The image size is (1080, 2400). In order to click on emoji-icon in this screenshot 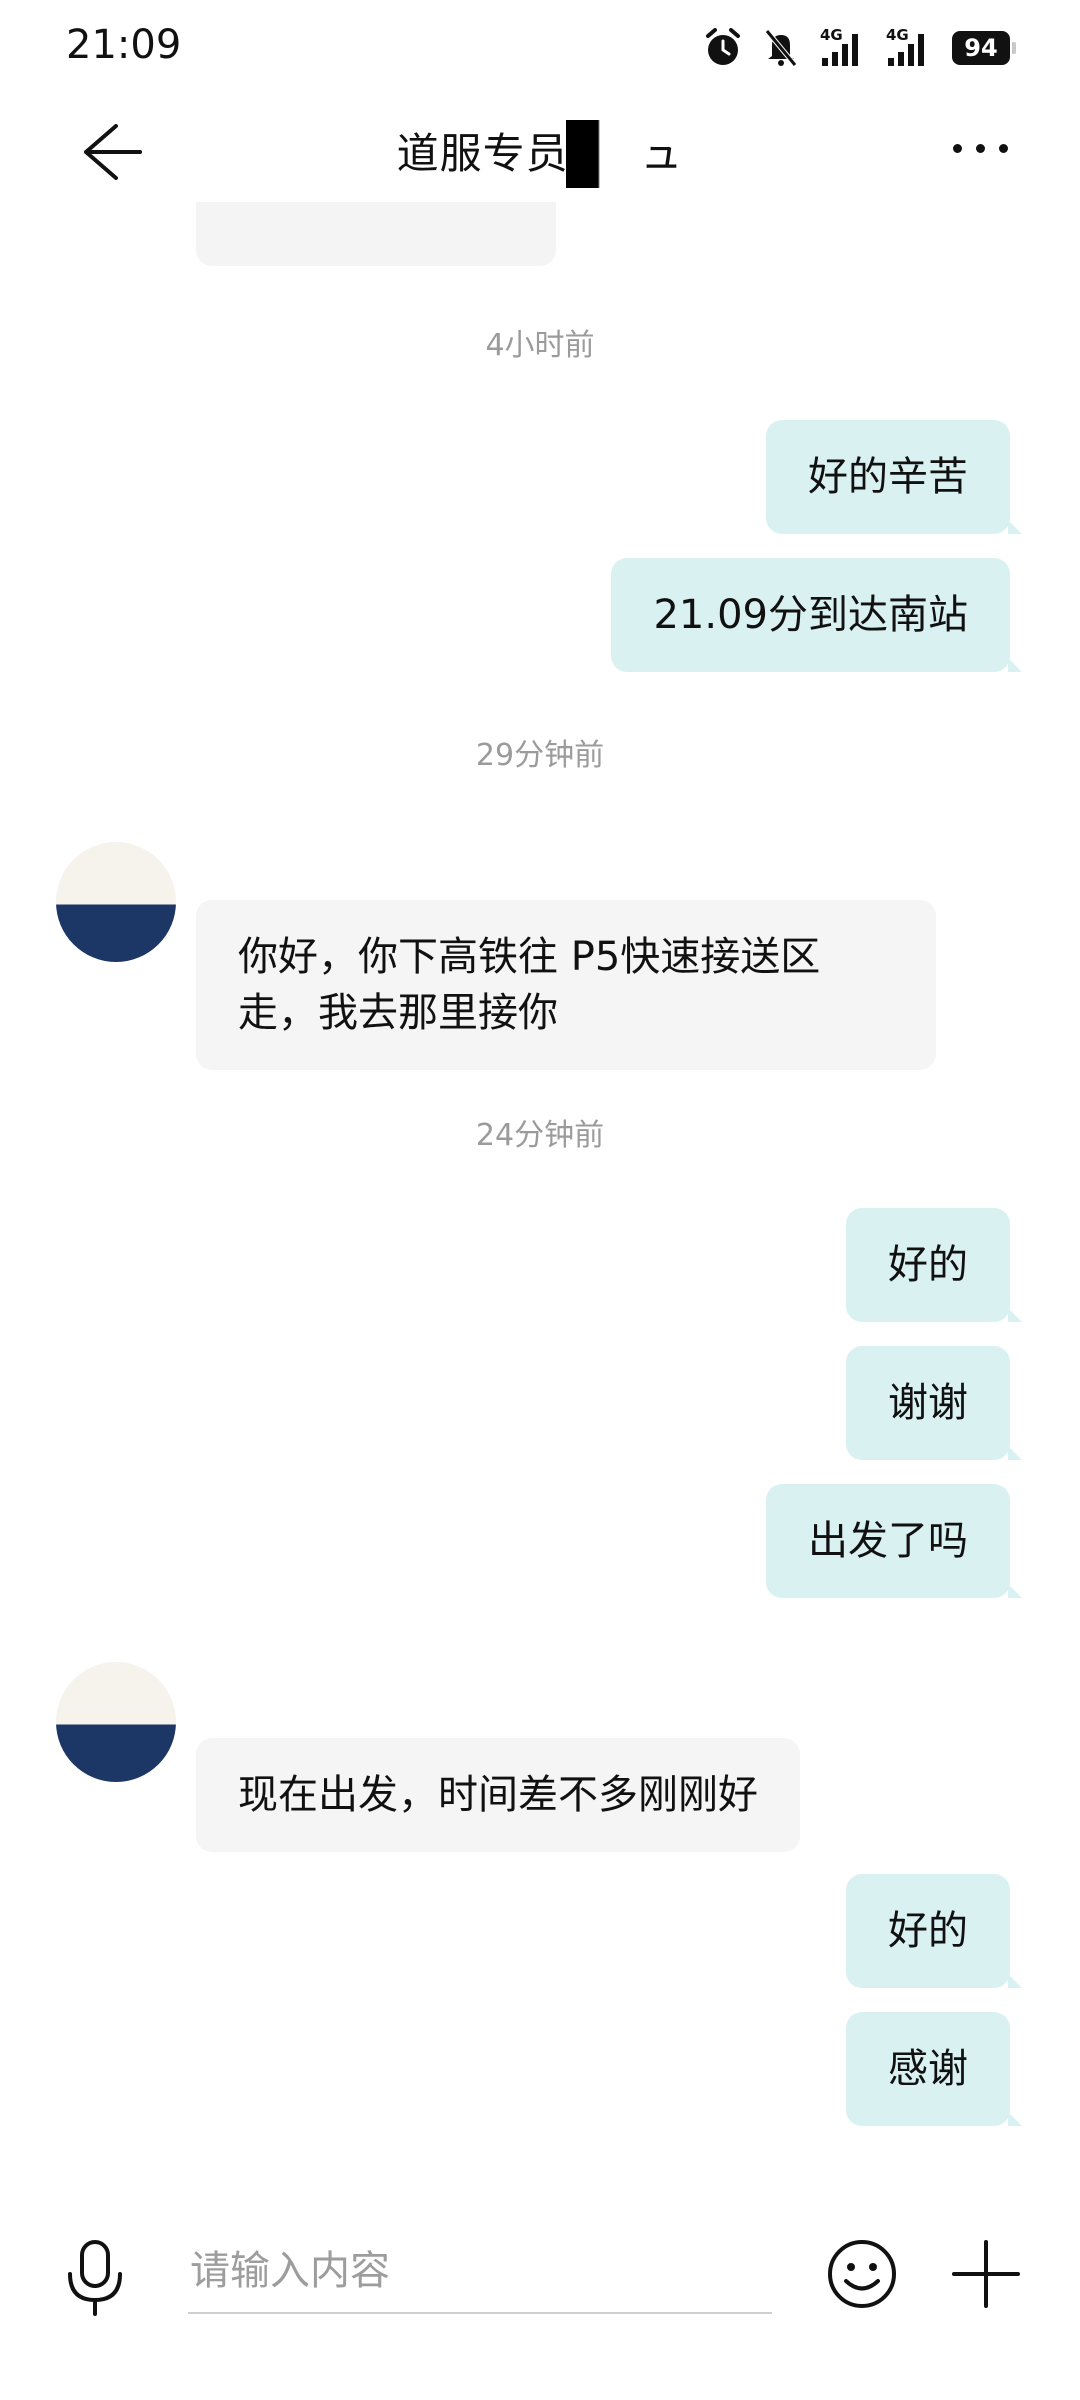, I will do `click(862, 2274)`.